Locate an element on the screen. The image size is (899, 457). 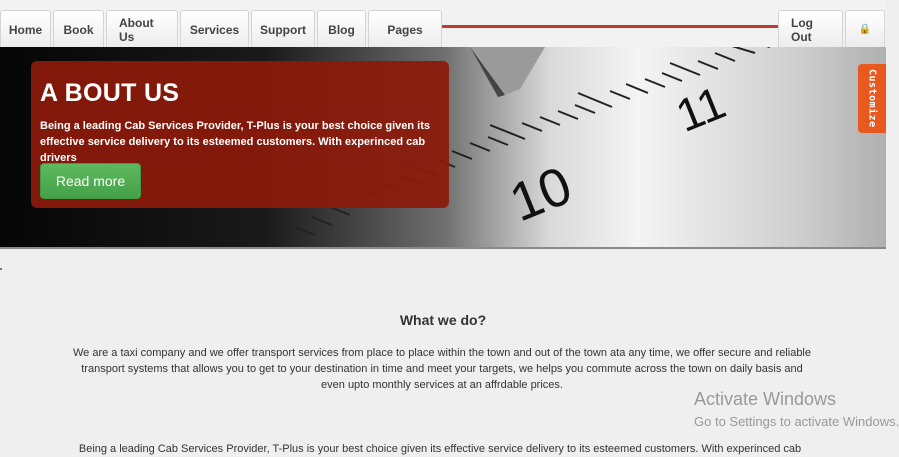
section-title: What we do? is located at coordinates (443, 320).